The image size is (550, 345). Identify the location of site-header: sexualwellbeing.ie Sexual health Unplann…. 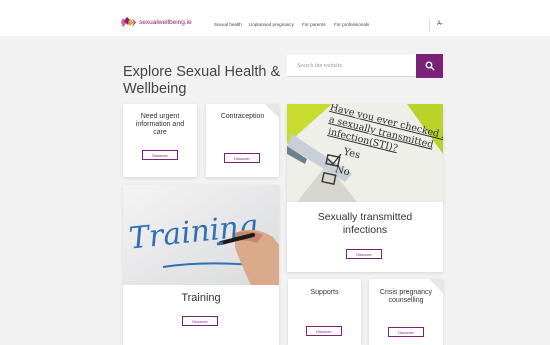
(275, 18).